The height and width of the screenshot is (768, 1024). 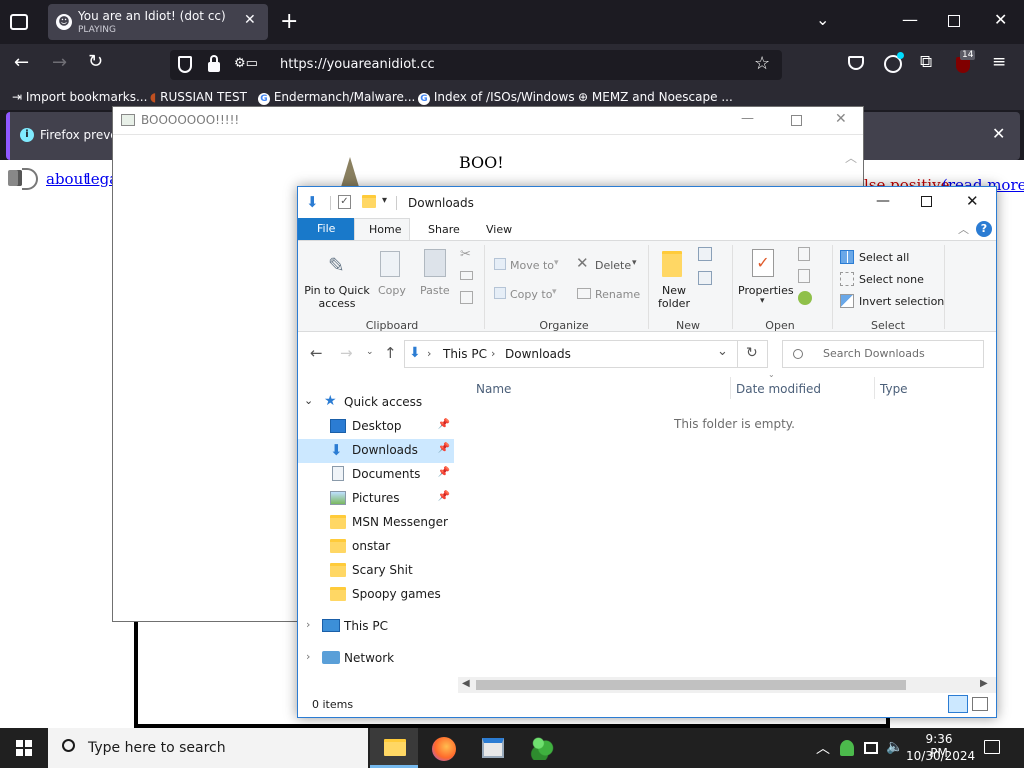 What do you see at coordinates (376, 427) in the screenshot?
I see `nav-desktop: Desktop 📌` at bounding box center [376, 427].